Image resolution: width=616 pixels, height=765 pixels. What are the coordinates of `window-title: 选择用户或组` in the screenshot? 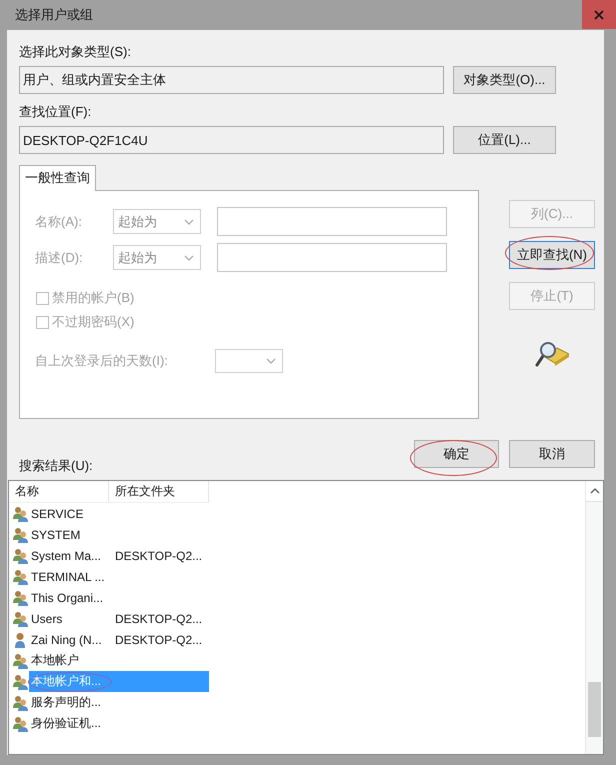 It's located at (54, 15).